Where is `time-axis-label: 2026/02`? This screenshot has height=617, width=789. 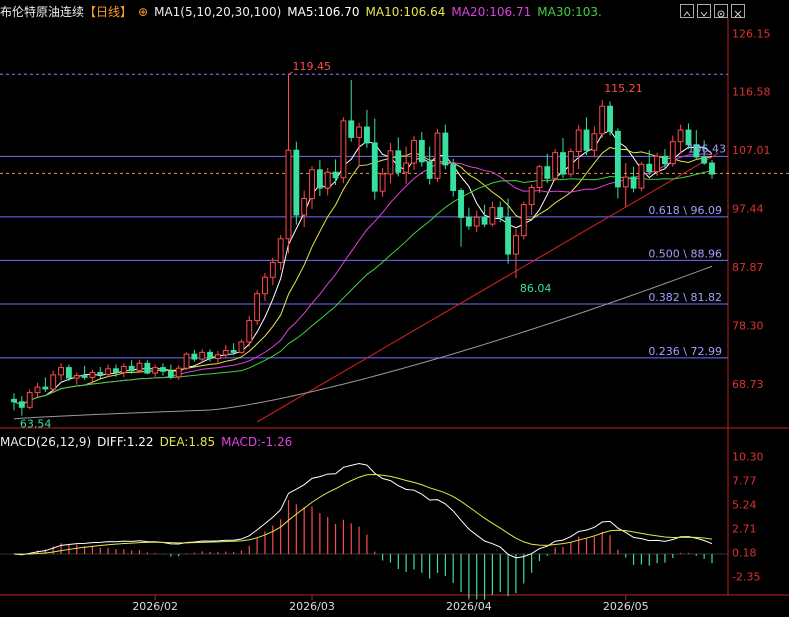
time-axis-label: 2026/02 is located at coordinates (155, 606).